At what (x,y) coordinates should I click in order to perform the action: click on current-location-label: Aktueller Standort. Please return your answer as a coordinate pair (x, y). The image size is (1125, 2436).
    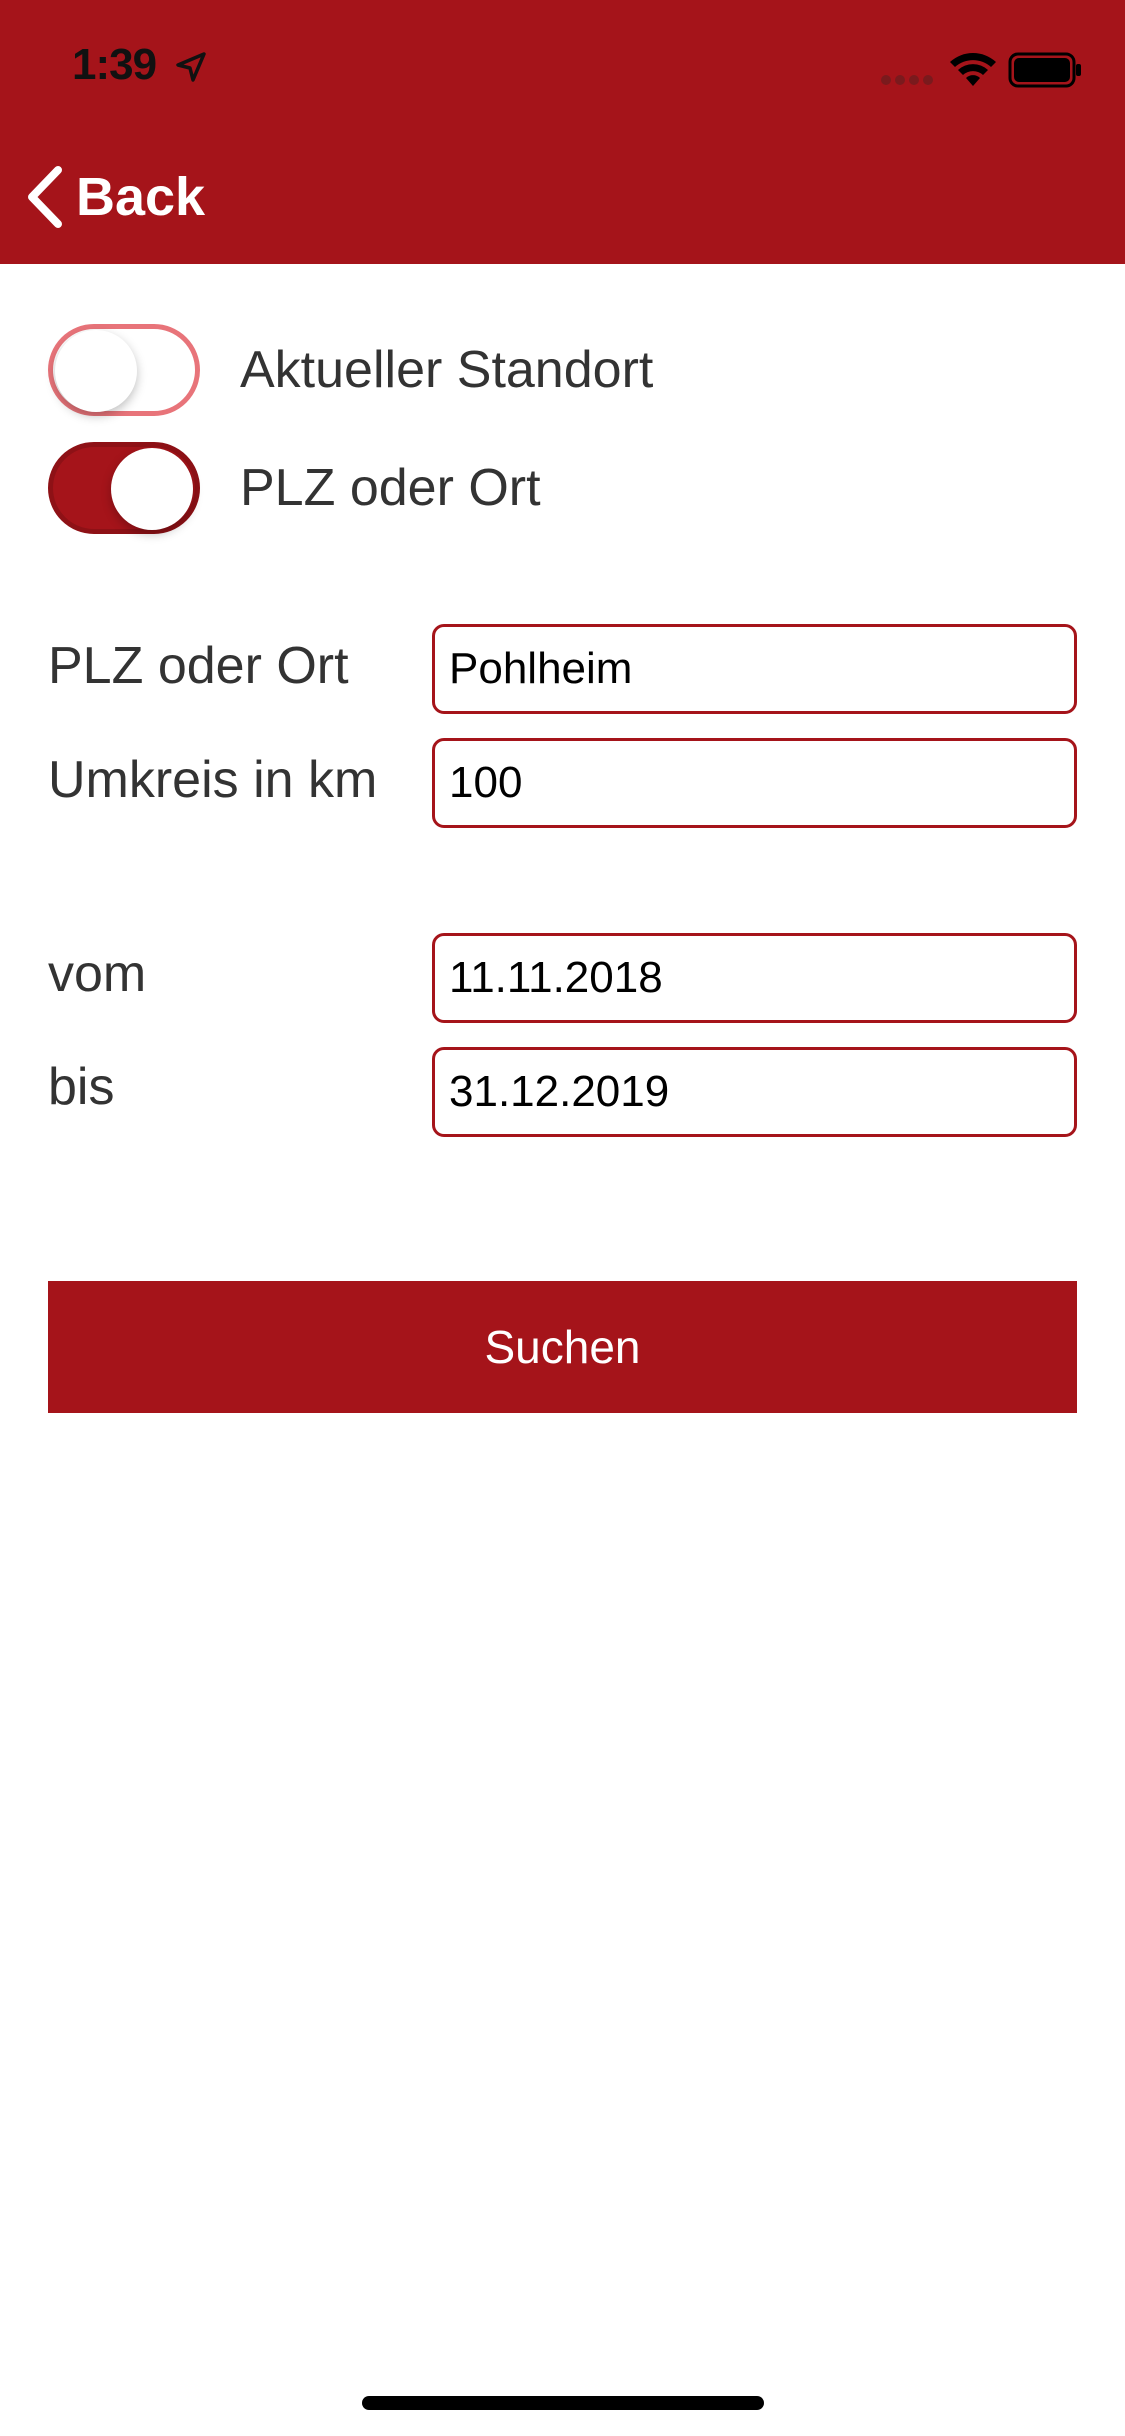
    Looking at the image, I should click on (447, 370).